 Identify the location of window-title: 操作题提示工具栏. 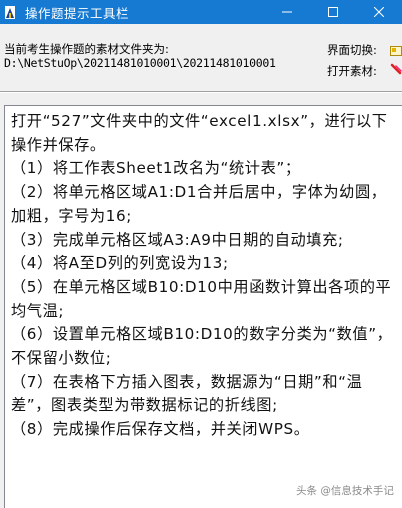
(77, 13).